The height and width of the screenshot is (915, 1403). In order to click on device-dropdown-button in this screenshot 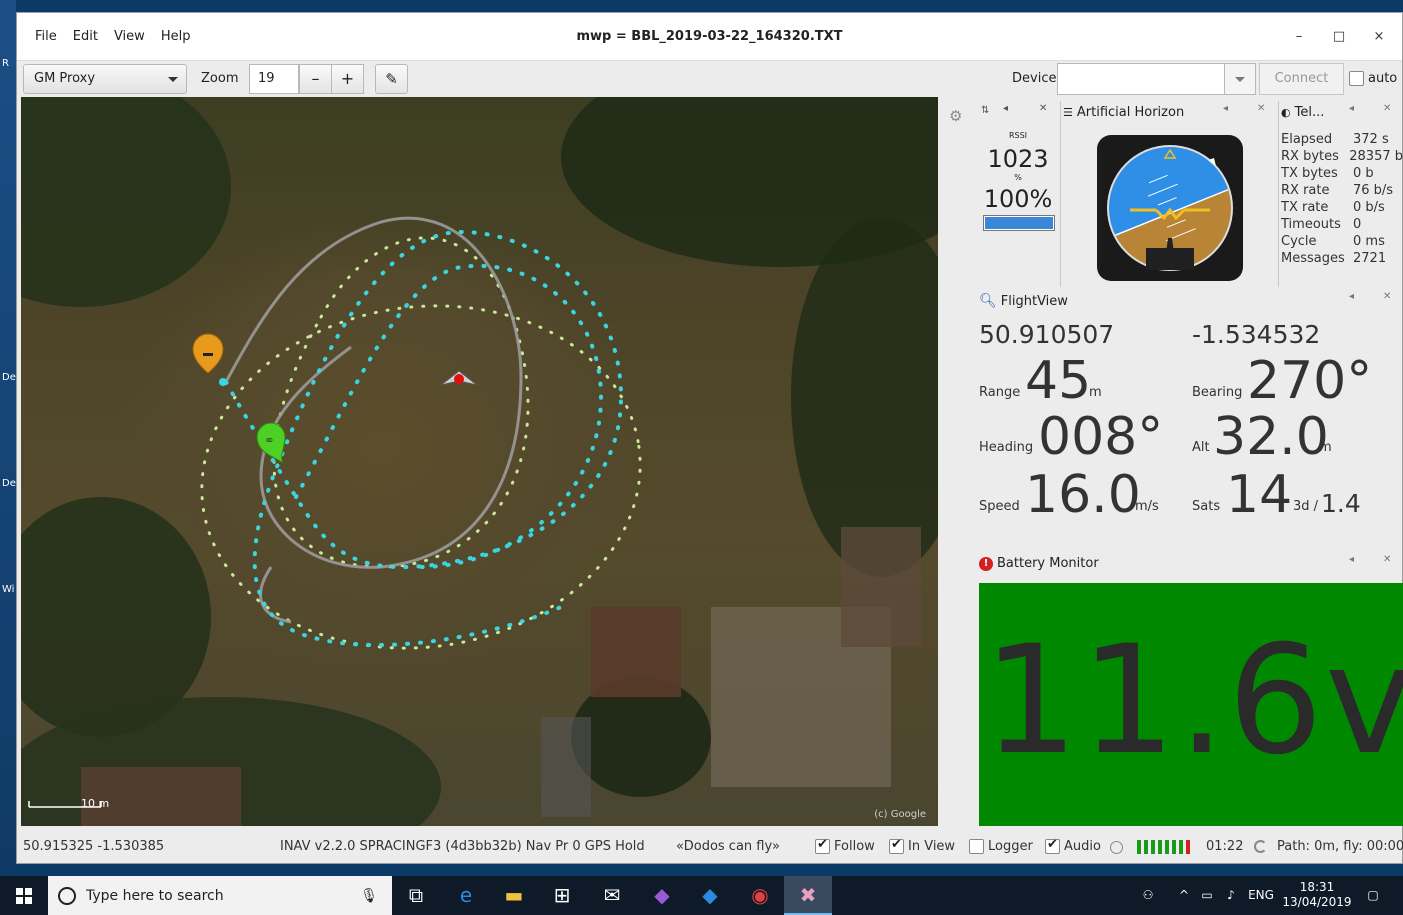, I will do `click(1240, 79)`.